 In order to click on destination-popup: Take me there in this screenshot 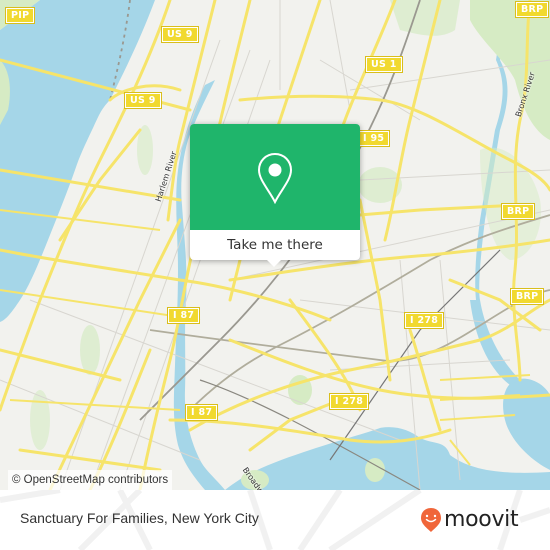, I will do `click(275, 195)`.